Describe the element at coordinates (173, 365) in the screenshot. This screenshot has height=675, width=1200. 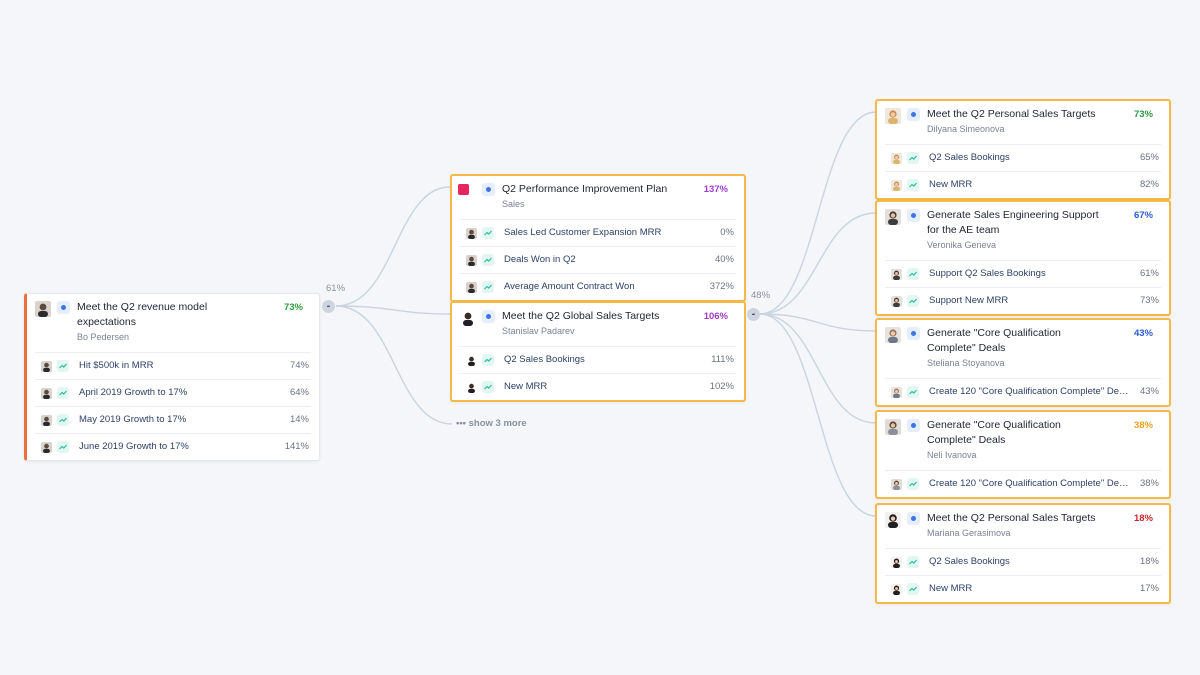
I see `key-result-row: Hit $500k in MRR 74%` at that location.